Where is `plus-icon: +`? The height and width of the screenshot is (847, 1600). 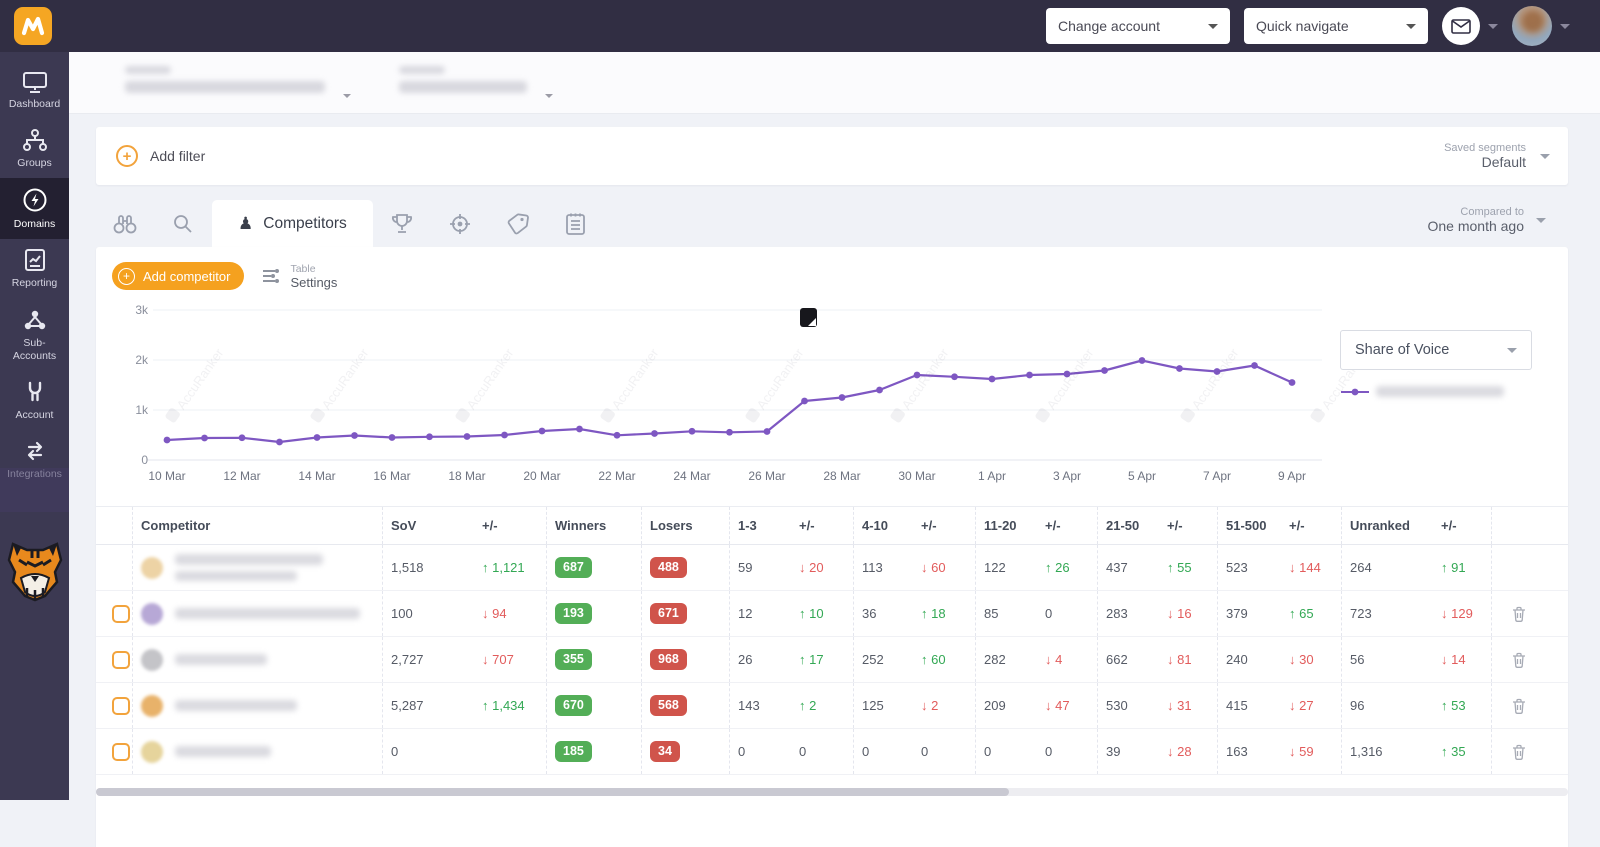 plus-icon: + is located at coordinates (127, 156).